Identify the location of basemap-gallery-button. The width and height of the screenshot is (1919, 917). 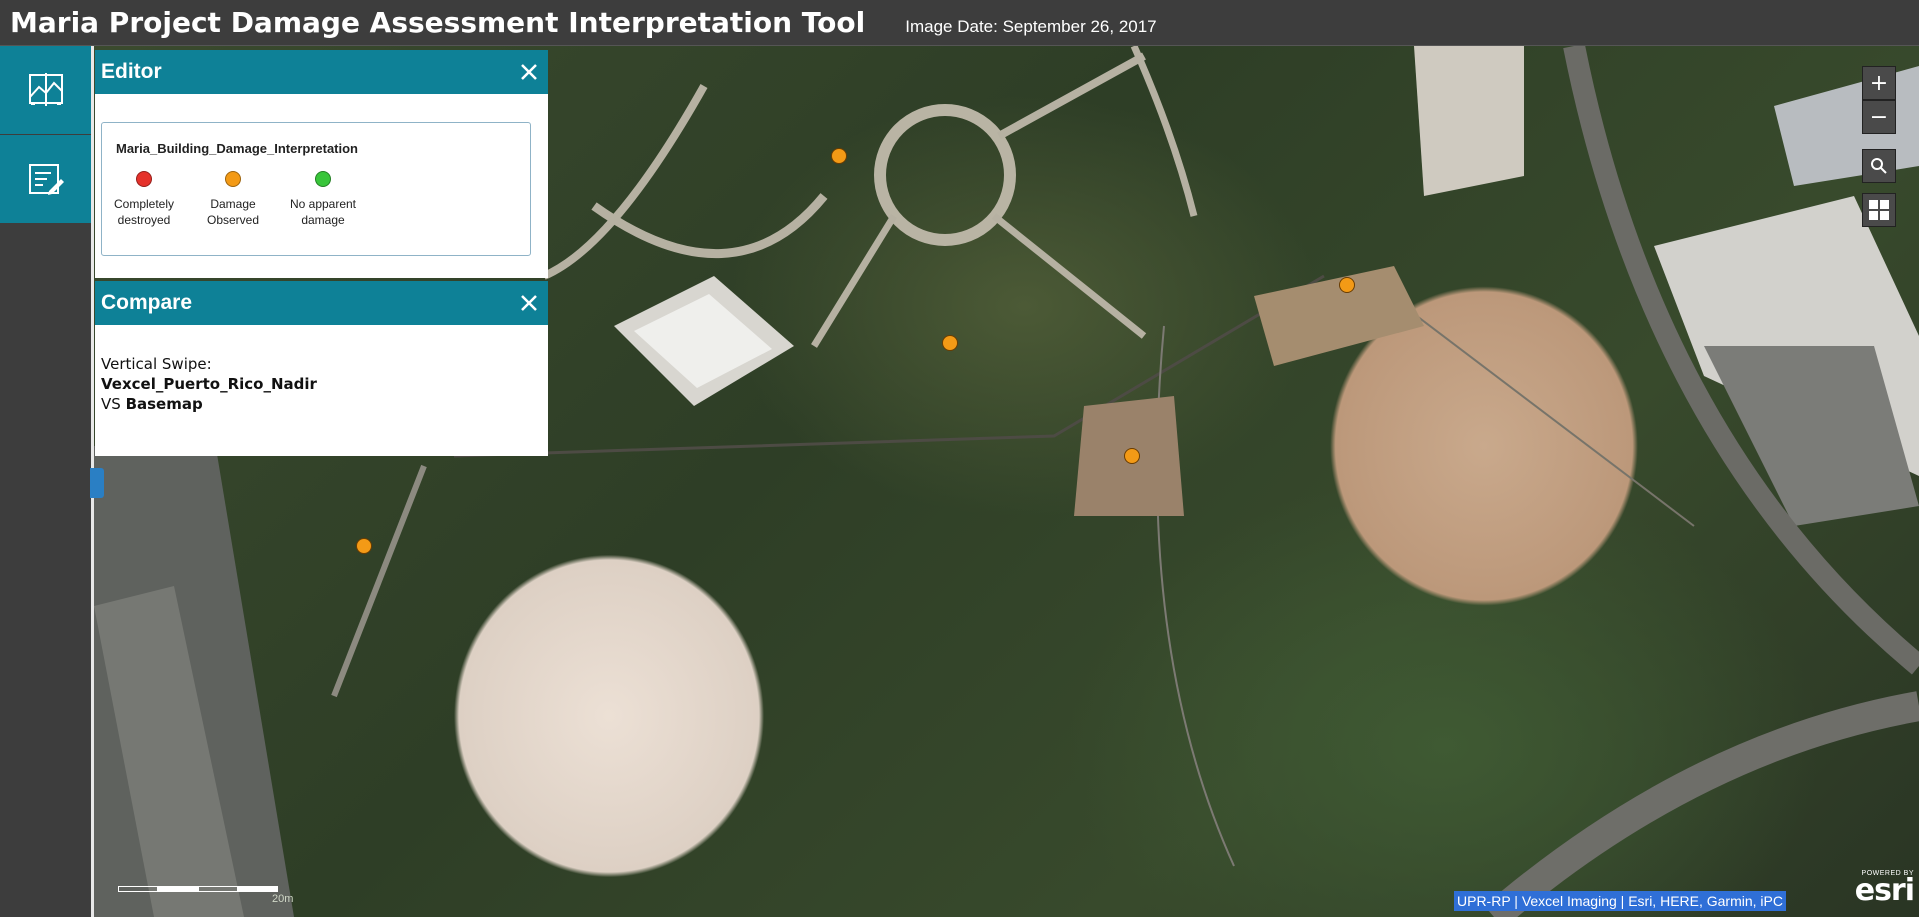
(1879, 210).